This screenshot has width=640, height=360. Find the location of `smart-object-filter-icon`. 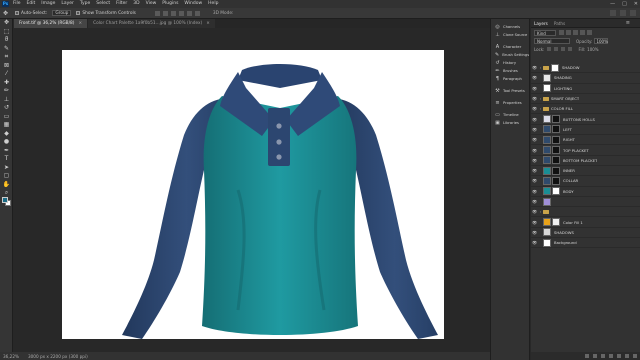

smart-object-filter-icon is located at coordinates (589, 32).